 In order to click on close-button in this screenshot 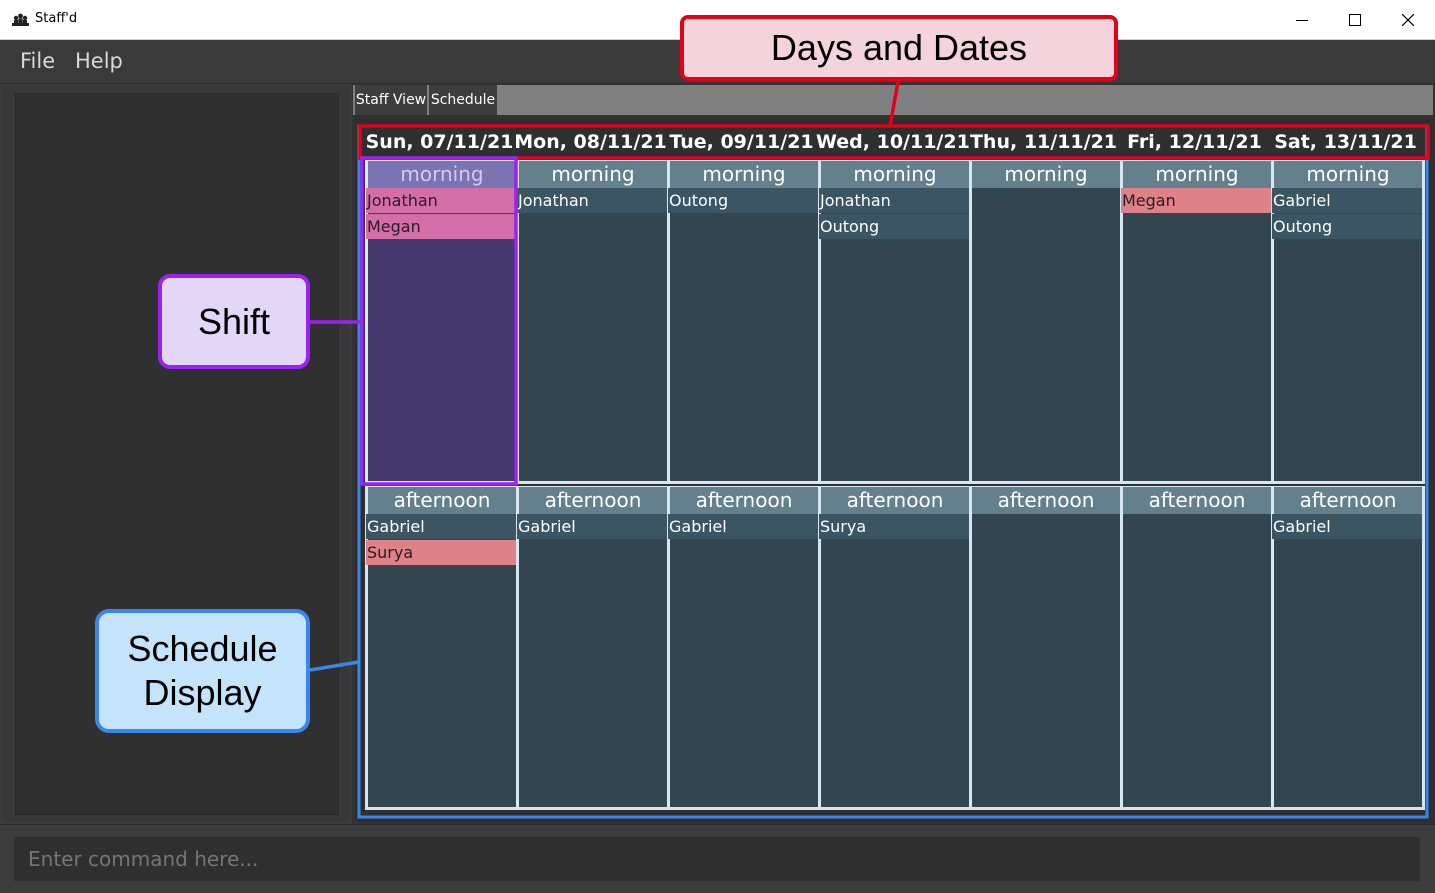, I will do `click(1408, 20)`.